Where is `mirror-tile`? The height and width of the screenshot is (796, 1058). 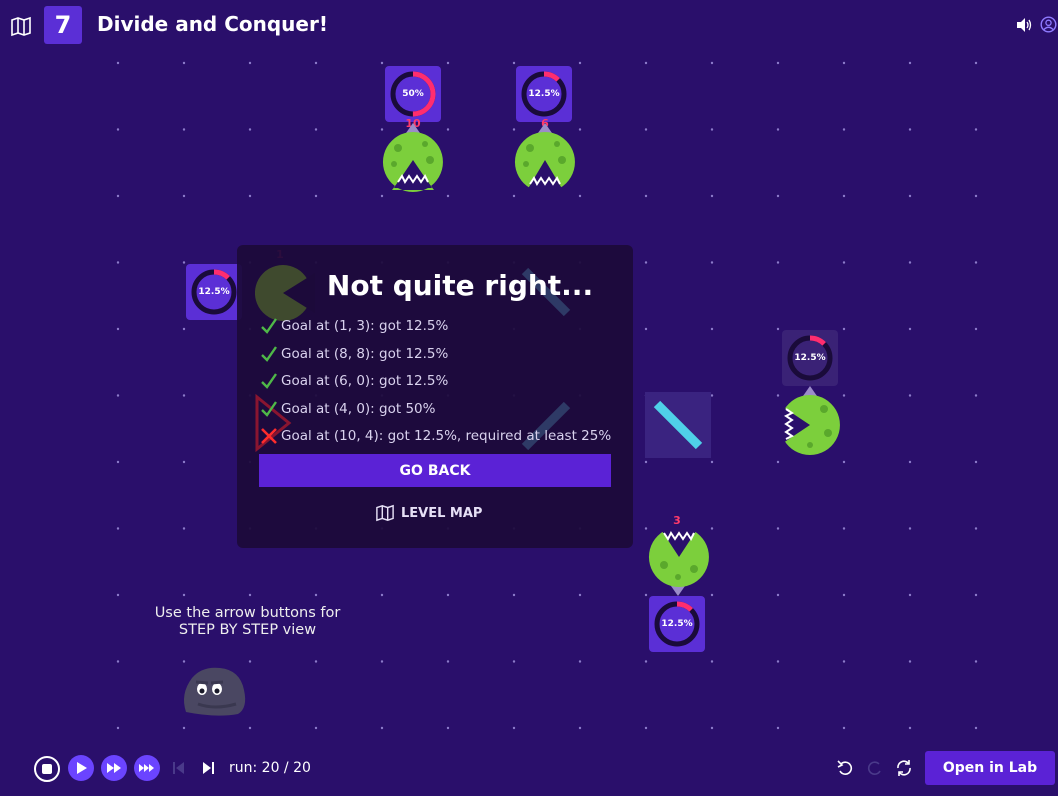
mirror-tile is located at coordinates (678, 425).